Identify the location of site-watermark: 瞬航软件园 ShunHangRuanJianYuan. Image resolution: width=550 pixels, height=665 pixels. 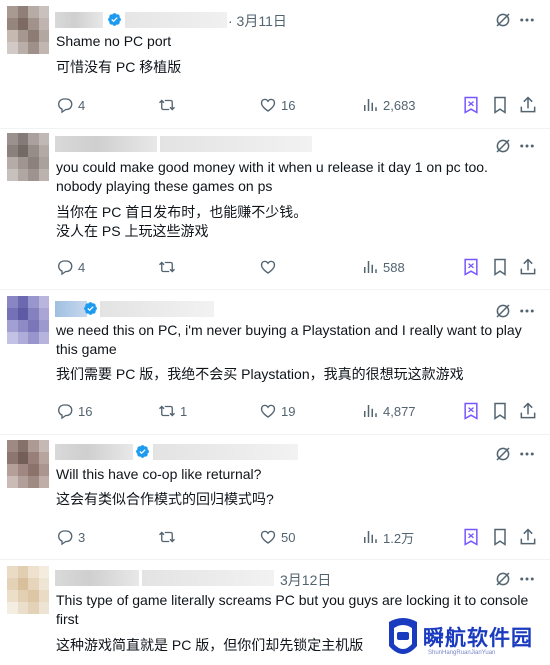
(465, 638).